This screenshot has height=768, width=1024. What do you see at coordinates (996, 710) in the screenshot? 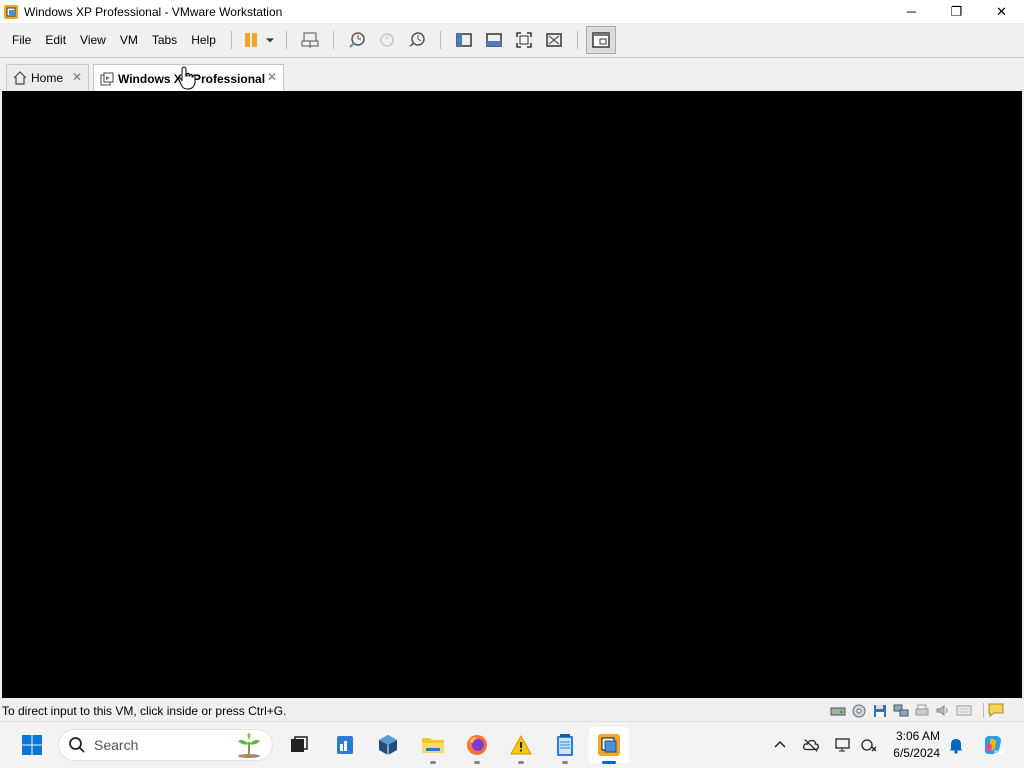
I see `message-log-icon` at bounding box center [996, 710].